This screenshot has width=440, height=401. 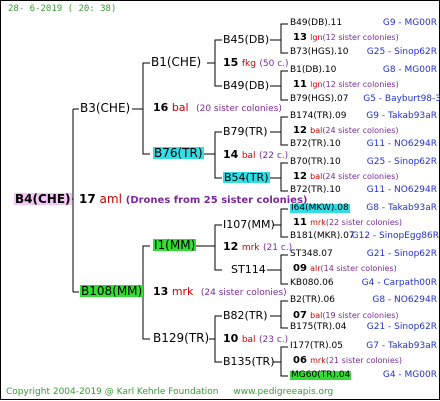 I want to click on code-l4-11: G21 - Sinop62R, so click(x=401, y=254).